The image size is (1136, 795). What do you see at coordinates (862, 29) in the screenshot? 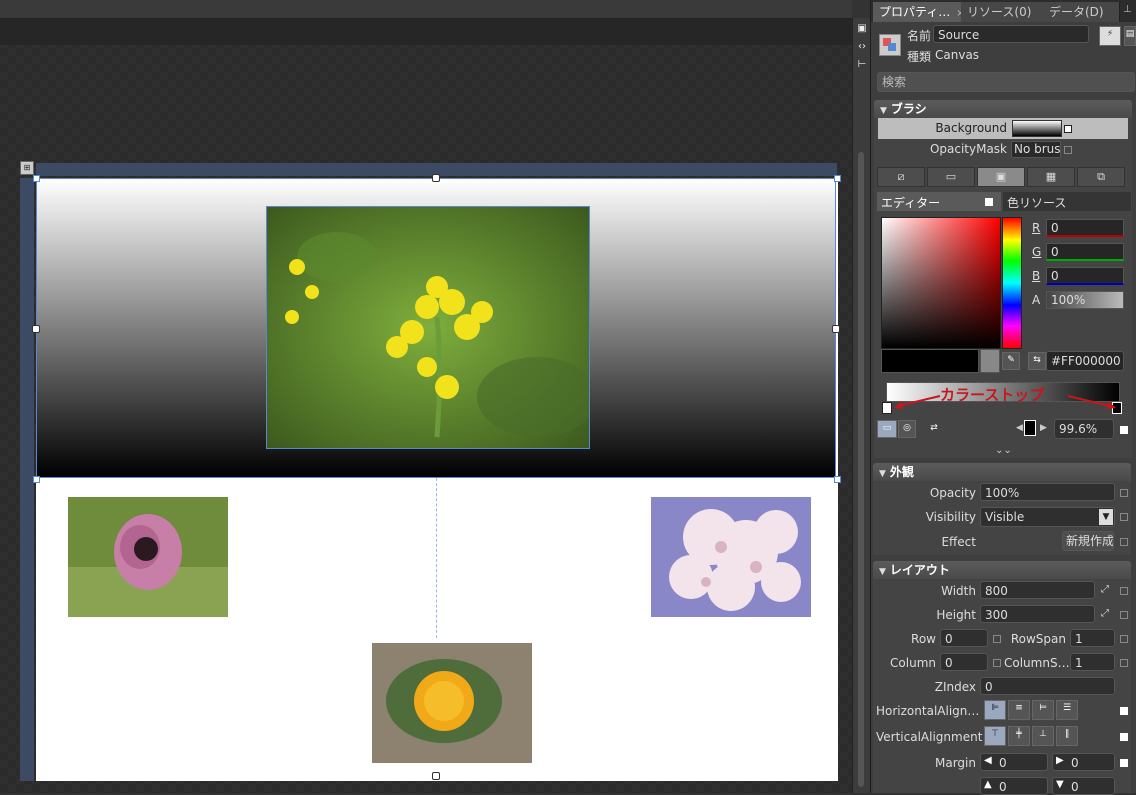
I see `layout-icon: ▣` at bounding box center [862, 29].